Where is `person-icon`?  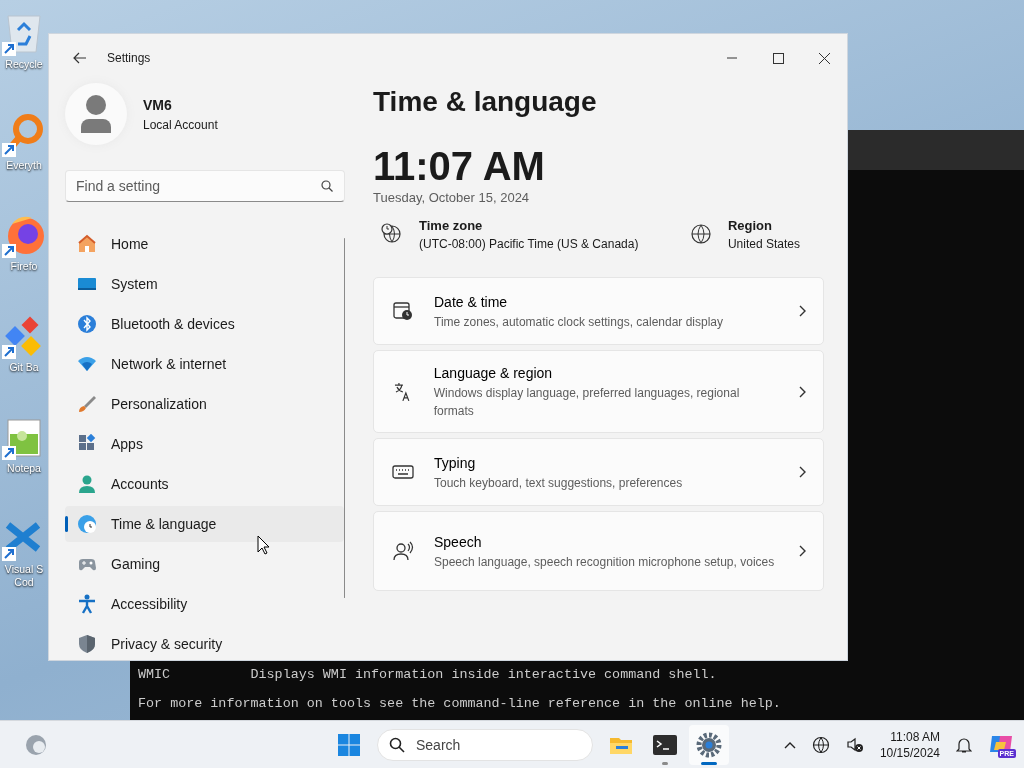 person-icon is located at coordinates (87, 484).